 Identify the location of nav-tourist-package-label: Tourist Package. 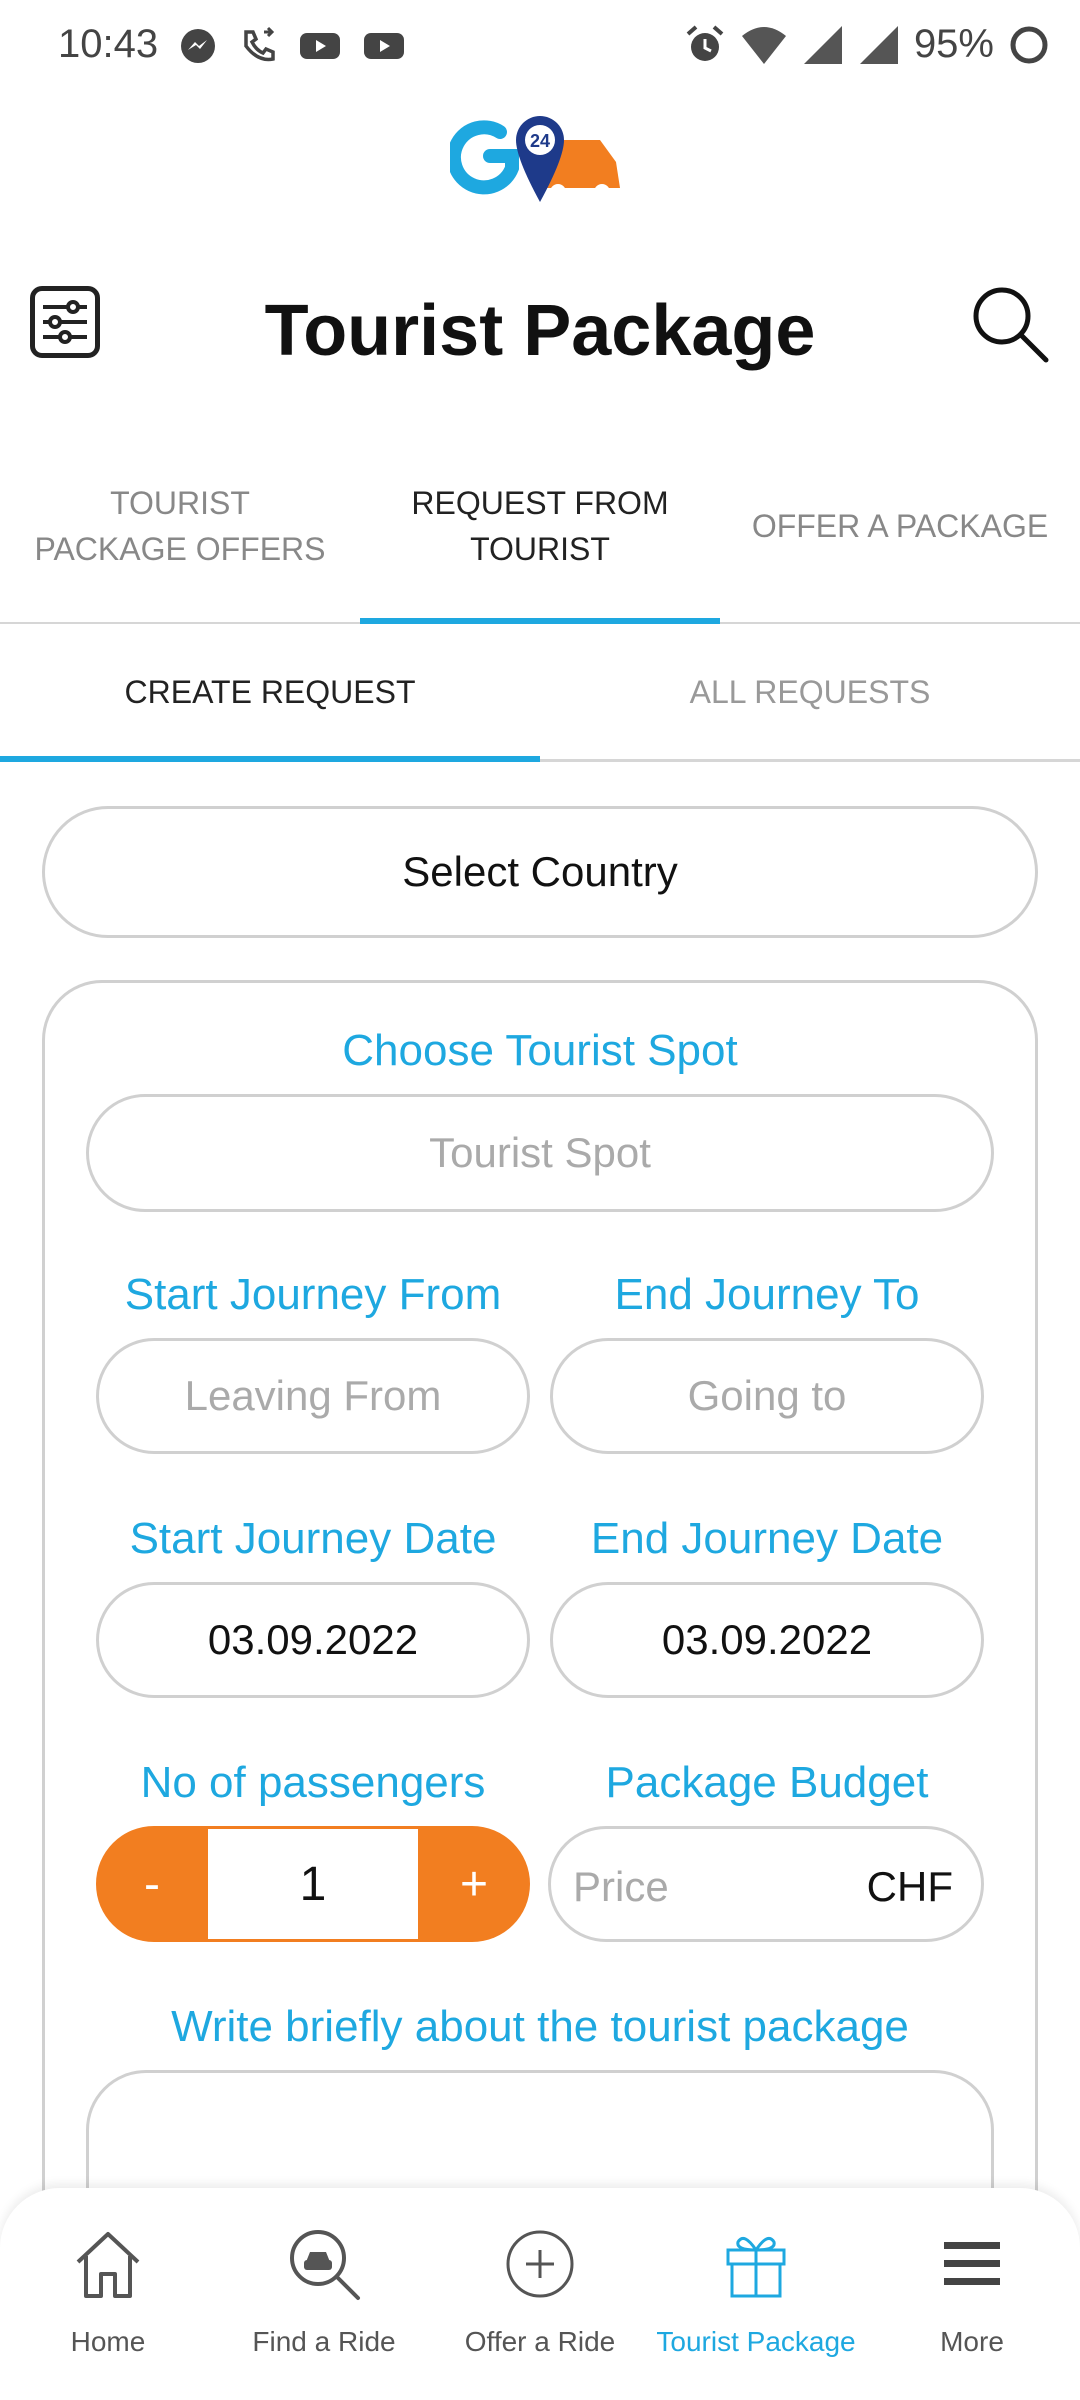
(756, 2341).